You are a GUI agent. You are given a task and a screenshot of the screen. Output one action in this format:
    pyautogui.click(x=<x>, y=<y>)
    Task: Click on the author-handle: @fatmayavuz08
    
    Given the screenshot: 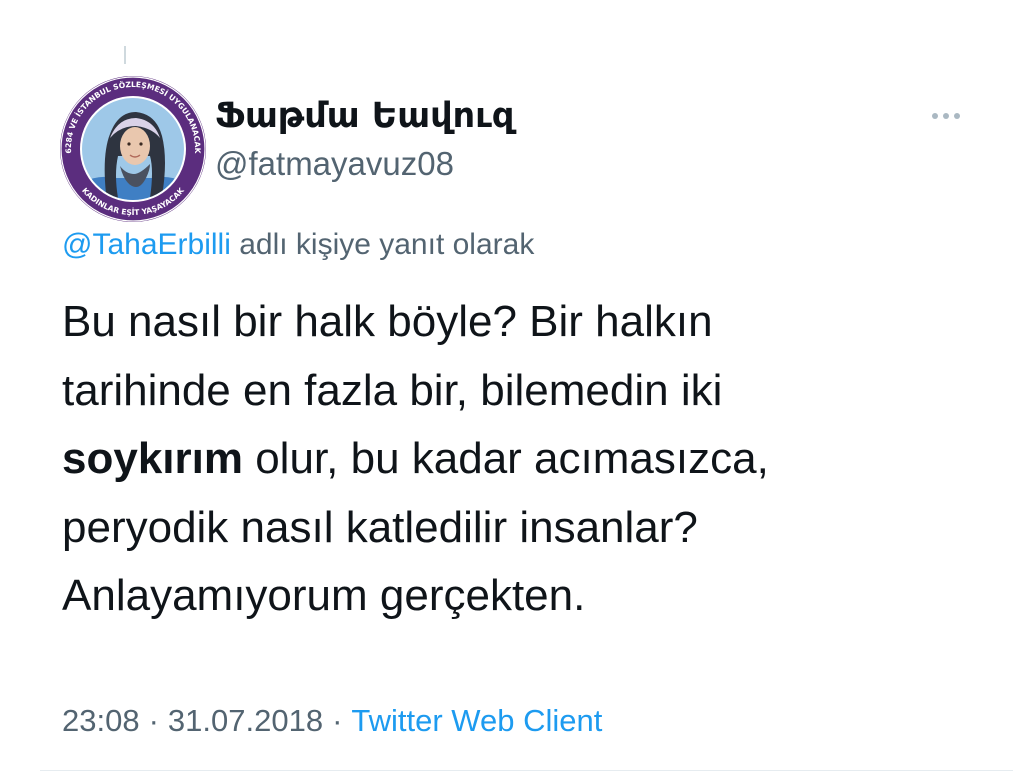 What is the action you would take?
    pyautogui.click(x=334, y=164)
    